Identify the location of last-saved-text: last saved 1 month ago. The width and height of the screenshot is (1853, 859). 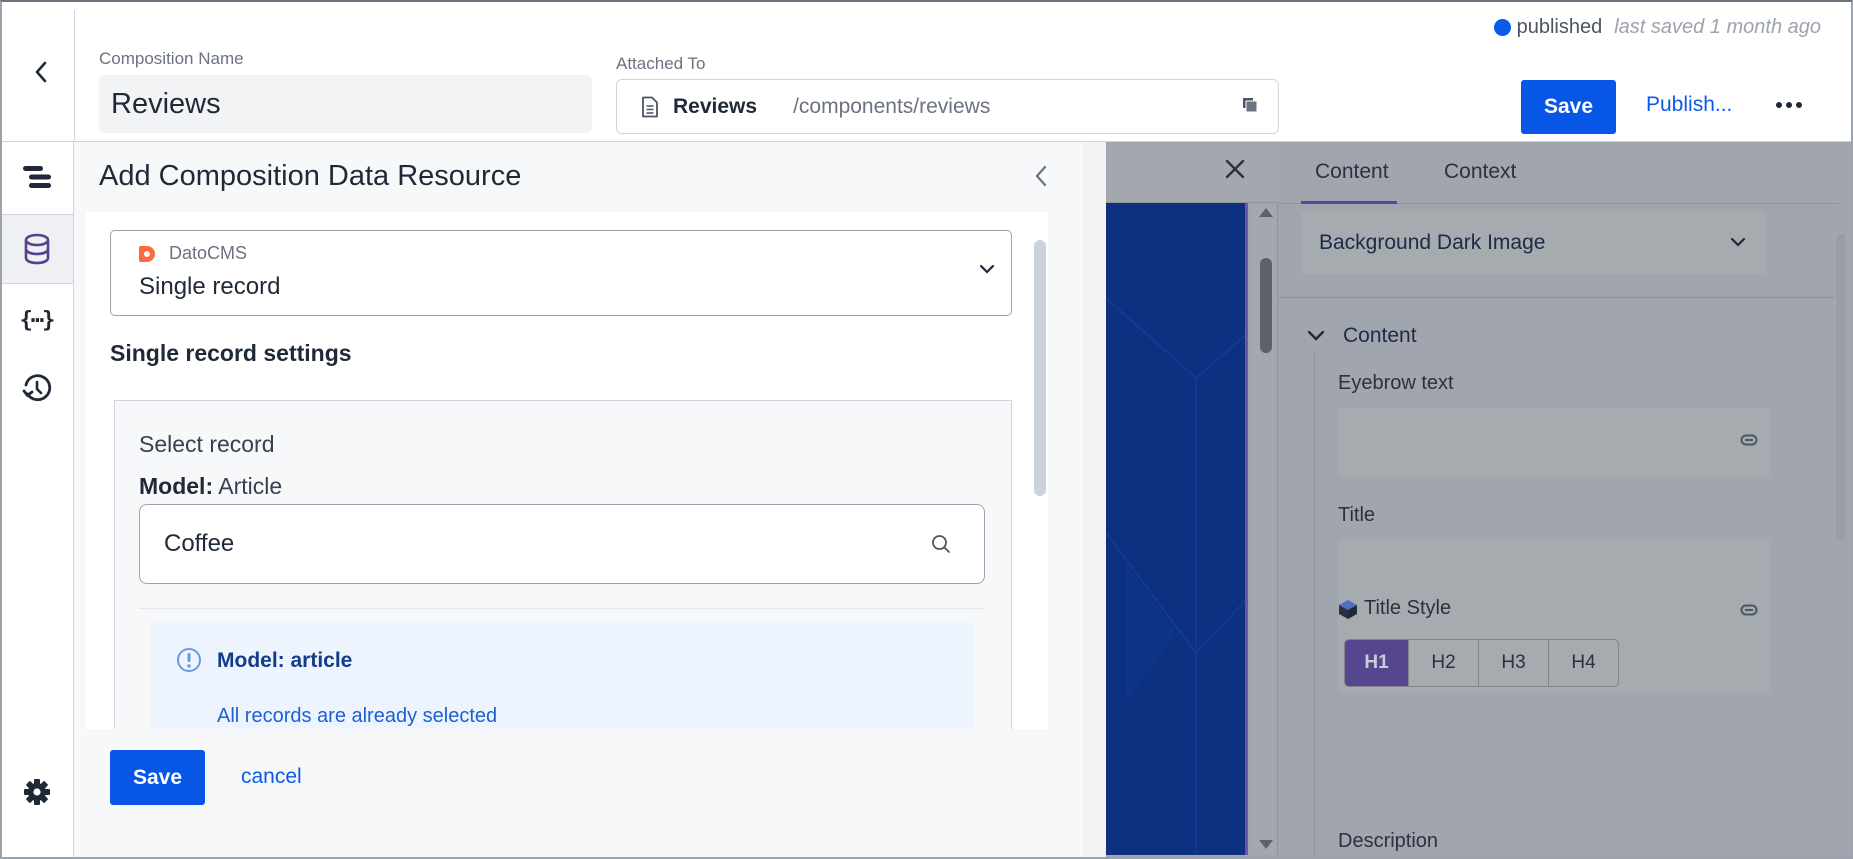
(1717, 27).